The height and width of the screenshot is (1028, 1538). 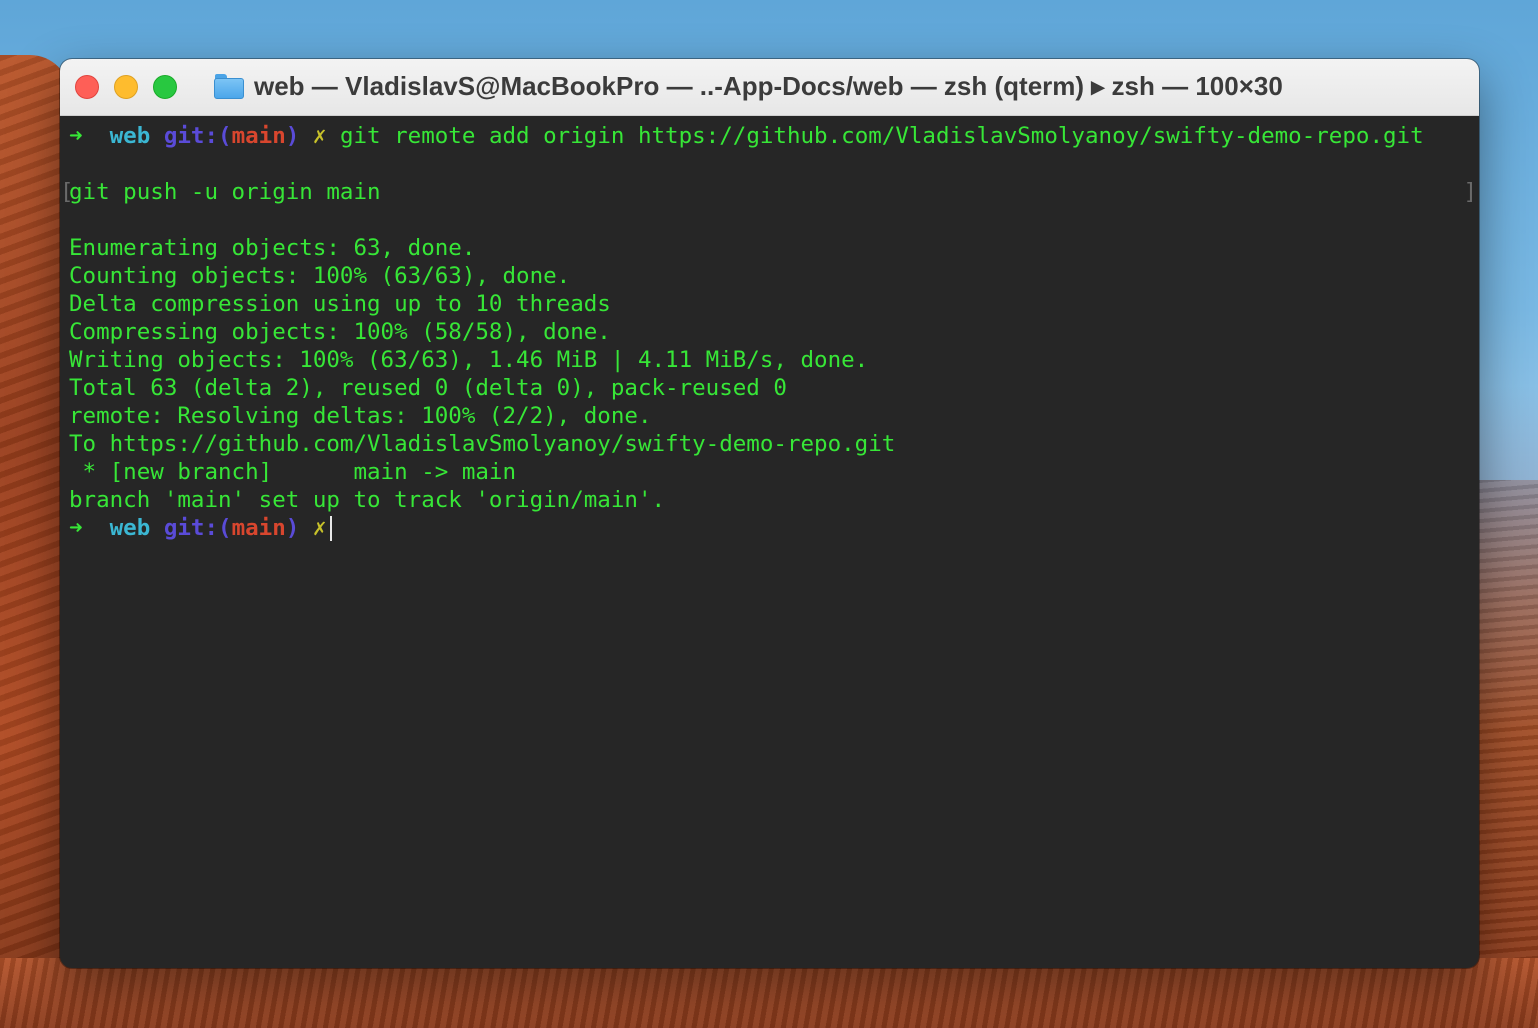 I want to click on command-text: git push -u origin main, so click(x=225, y=192).